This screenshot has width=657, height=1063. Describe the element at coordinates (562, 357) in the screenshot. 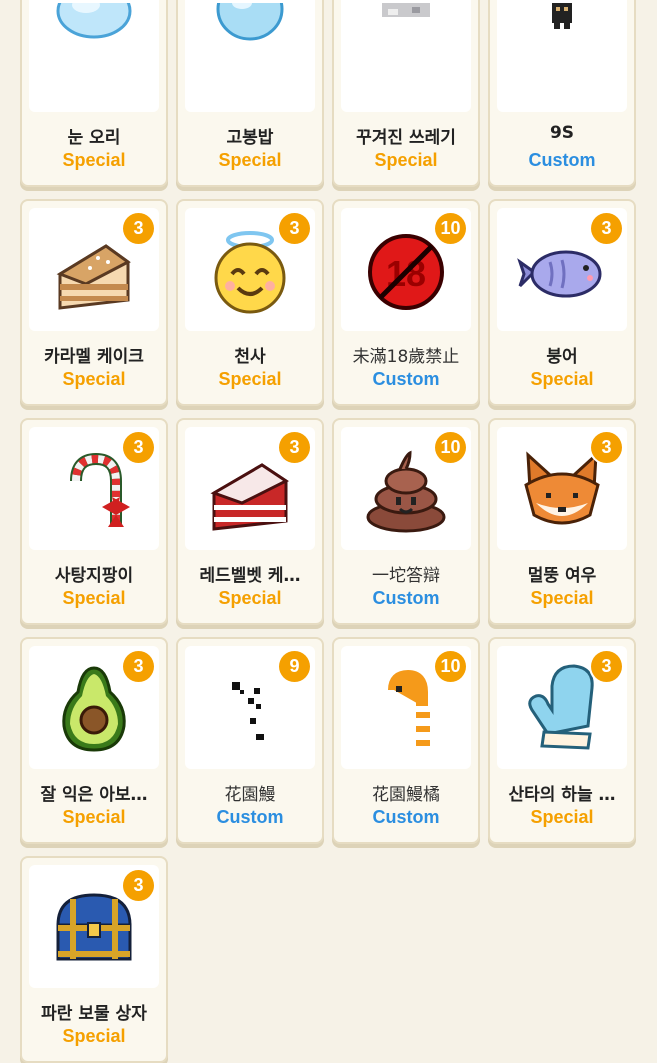

I see `sticker-name: 붕어` at that location.